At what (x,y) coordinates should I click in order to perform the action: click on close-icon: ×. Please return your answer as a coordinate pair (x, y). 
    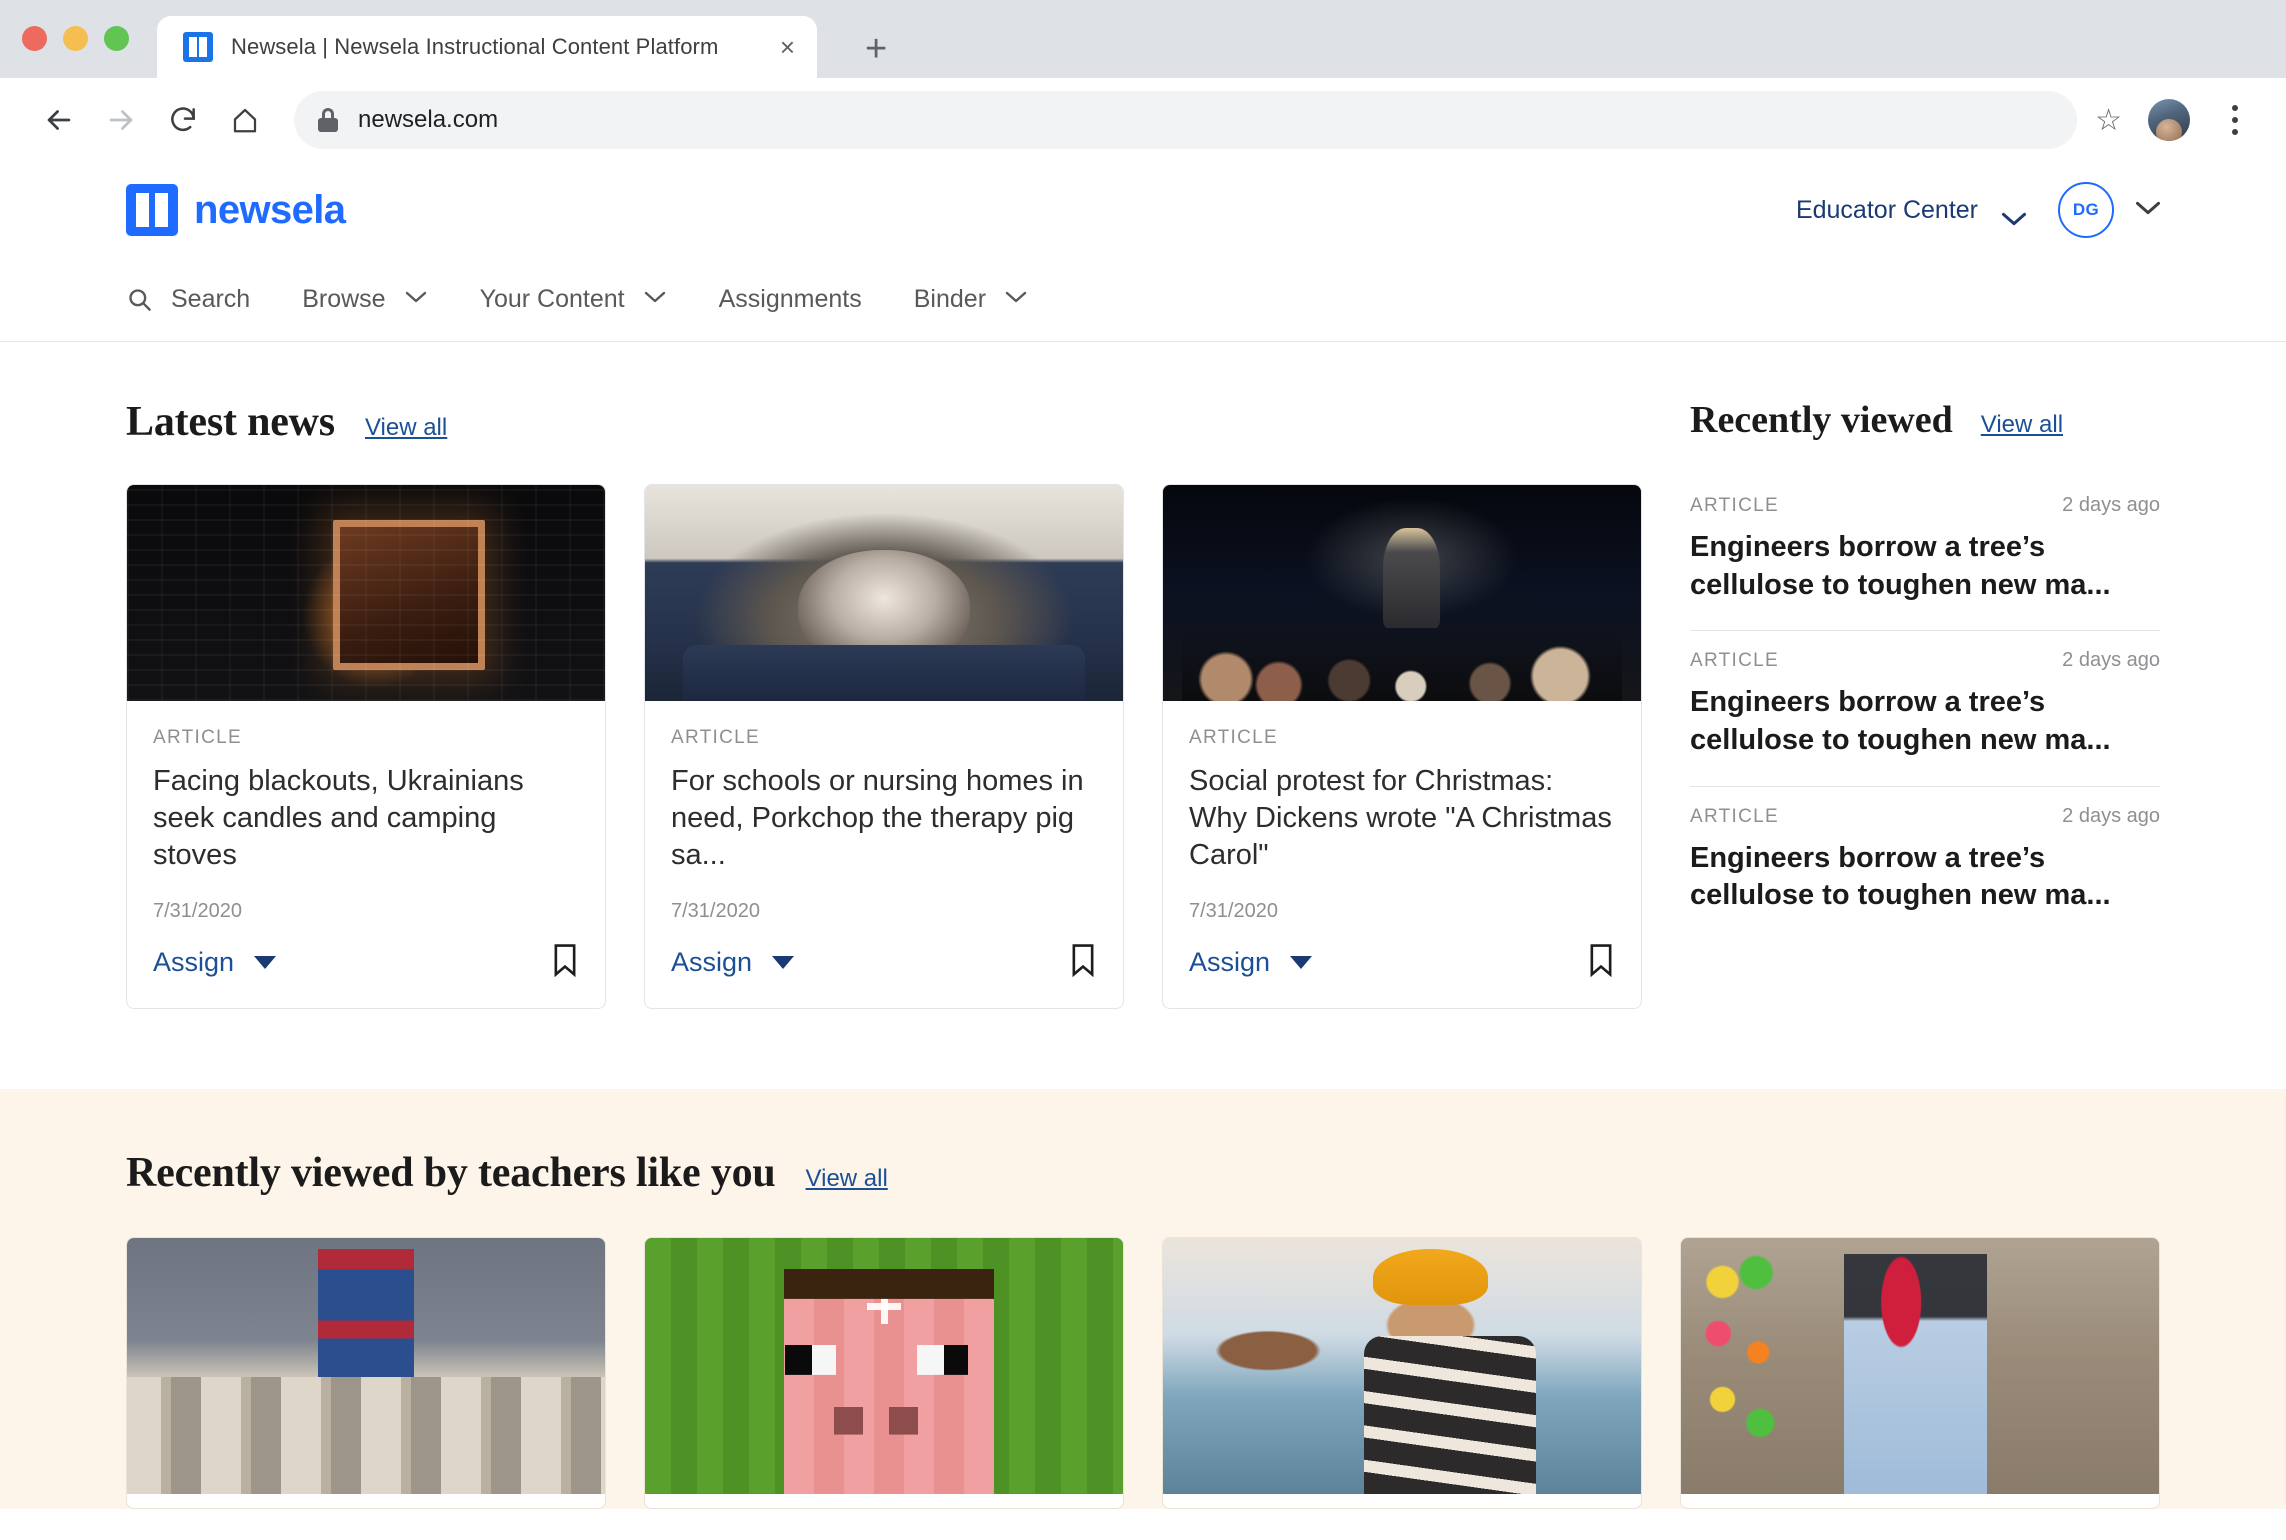
    Looking at the image, I should click on (787, 47).